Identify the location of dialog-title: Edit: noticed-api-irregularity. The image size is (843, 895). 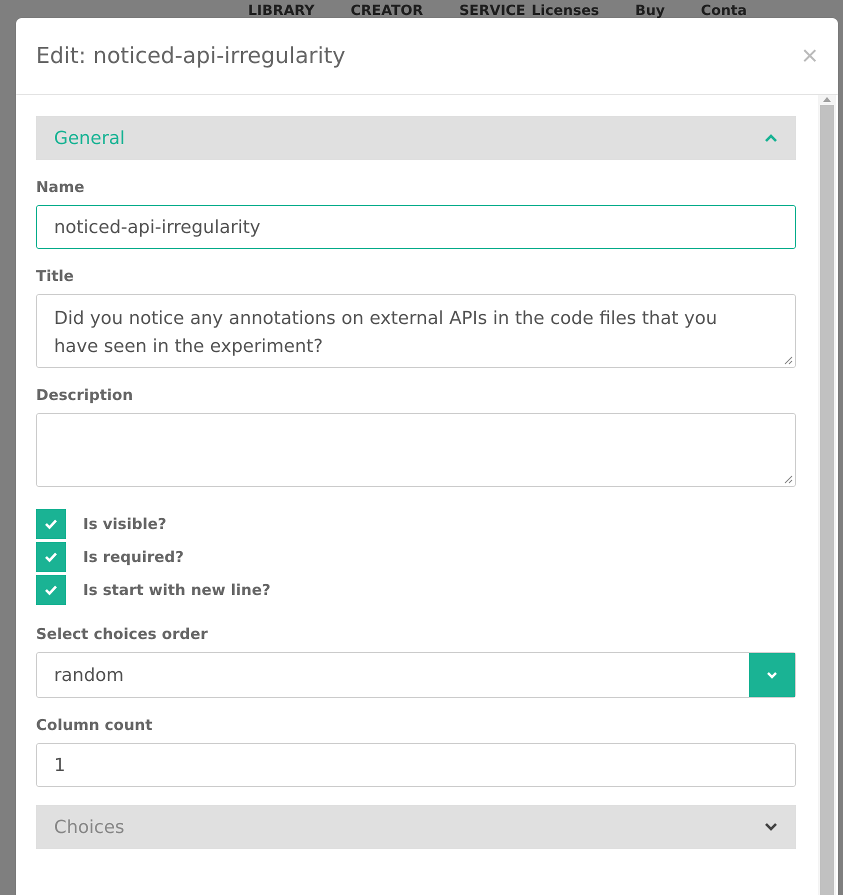
(191, 56).